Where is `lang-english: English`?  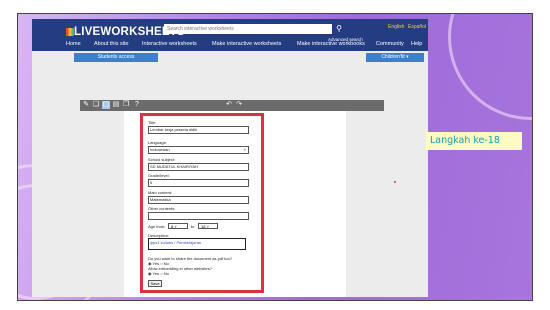
lang-english: English is located at coordinates (396, 27).